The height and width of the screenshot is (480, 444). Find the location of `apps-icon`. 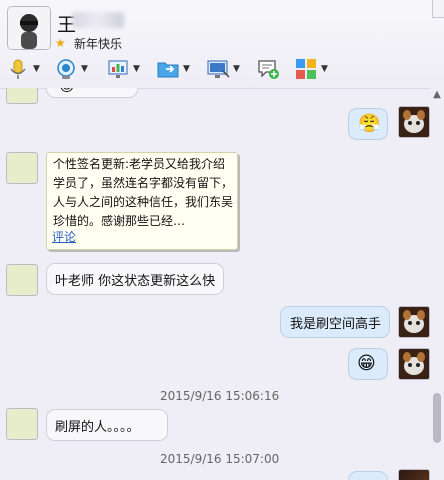

apps-icon is located at coordinates (306, 69).